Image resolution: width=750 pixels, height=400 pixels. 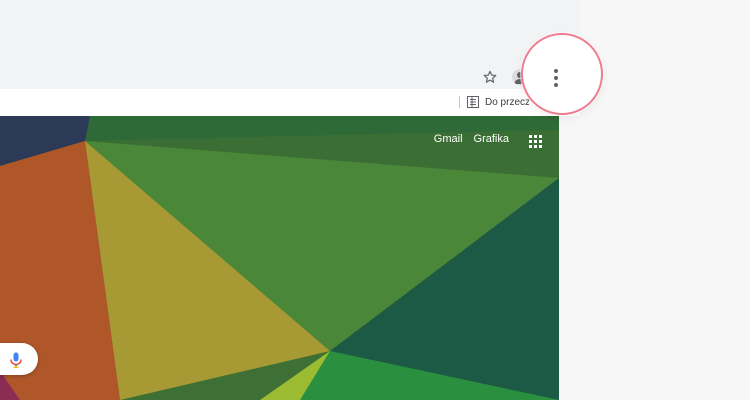 What do you see at coordinates (448, 139) in the screenshot?
I see `gmail-link: Gmail` at bounding box center [448, 139].